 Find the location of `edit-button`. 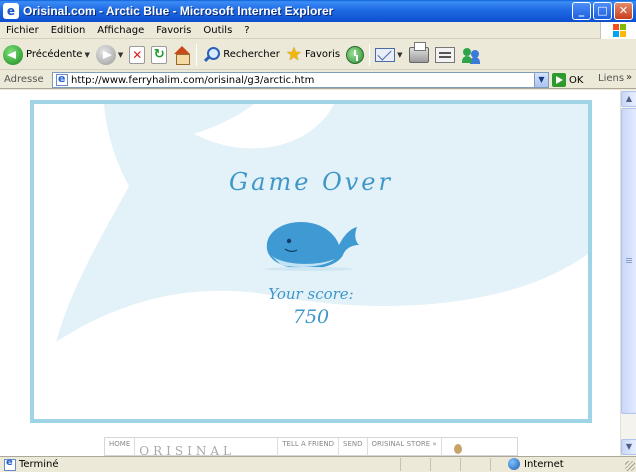

edit-button is located at coordinates (445, 55).